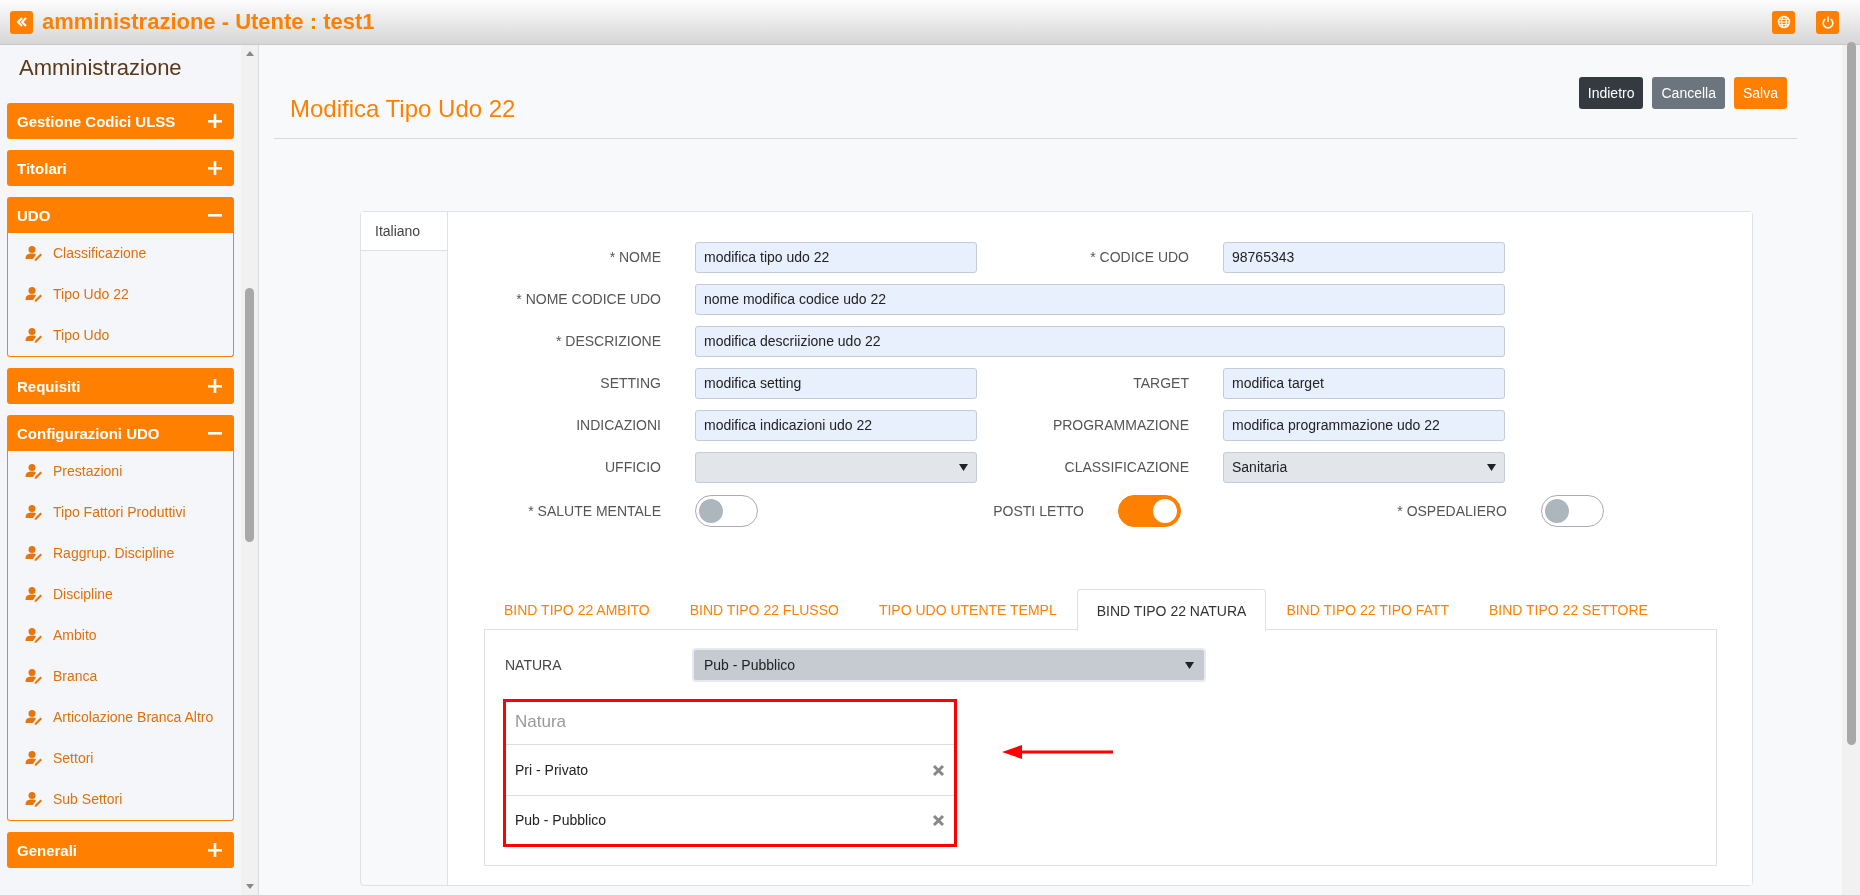  What do you see at coordinates (836, 383) in the screenshot?
I see `text-field: modifica setting` at bounding box center [836, 383].